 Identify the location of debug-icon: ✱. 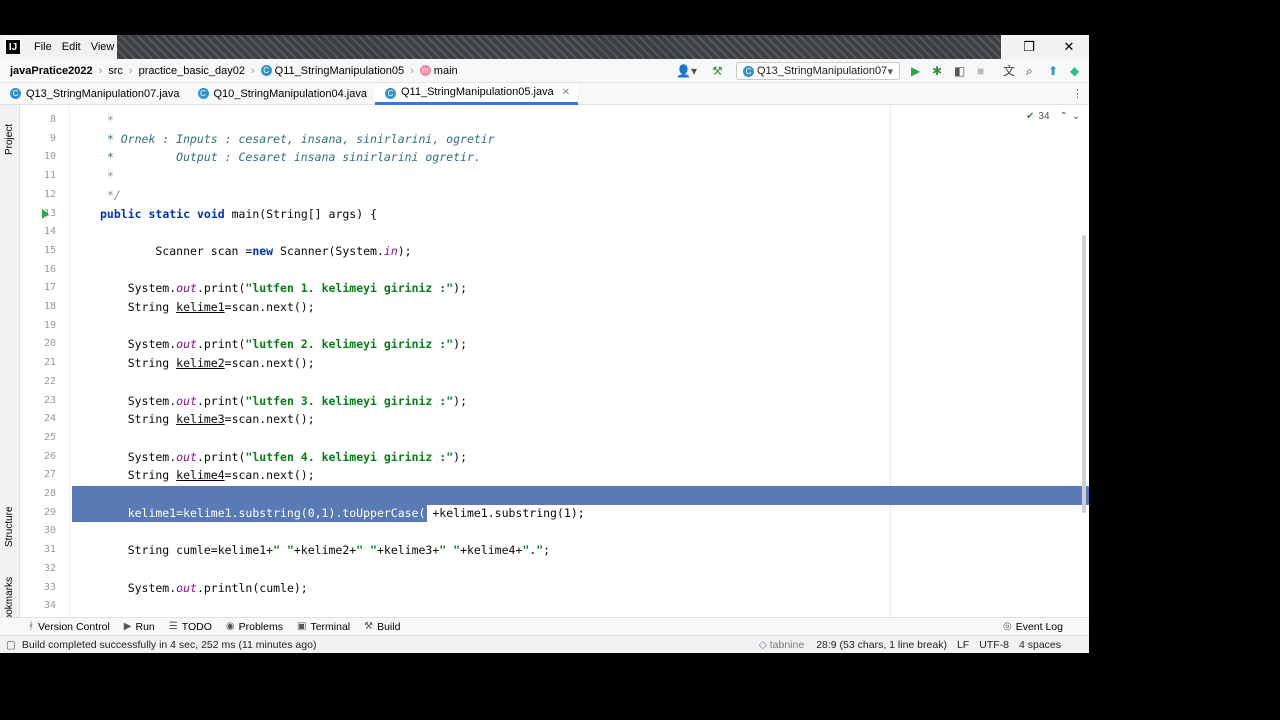
(937, 71).